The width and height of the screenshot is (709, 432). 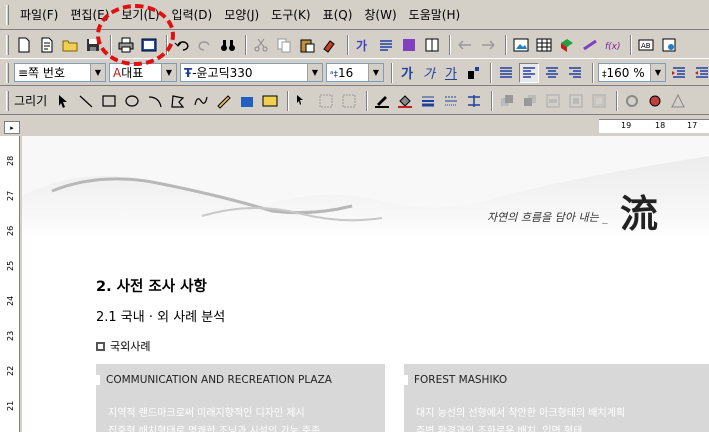 I want to click on rotate-free-icon, so click(x=655, y=101).